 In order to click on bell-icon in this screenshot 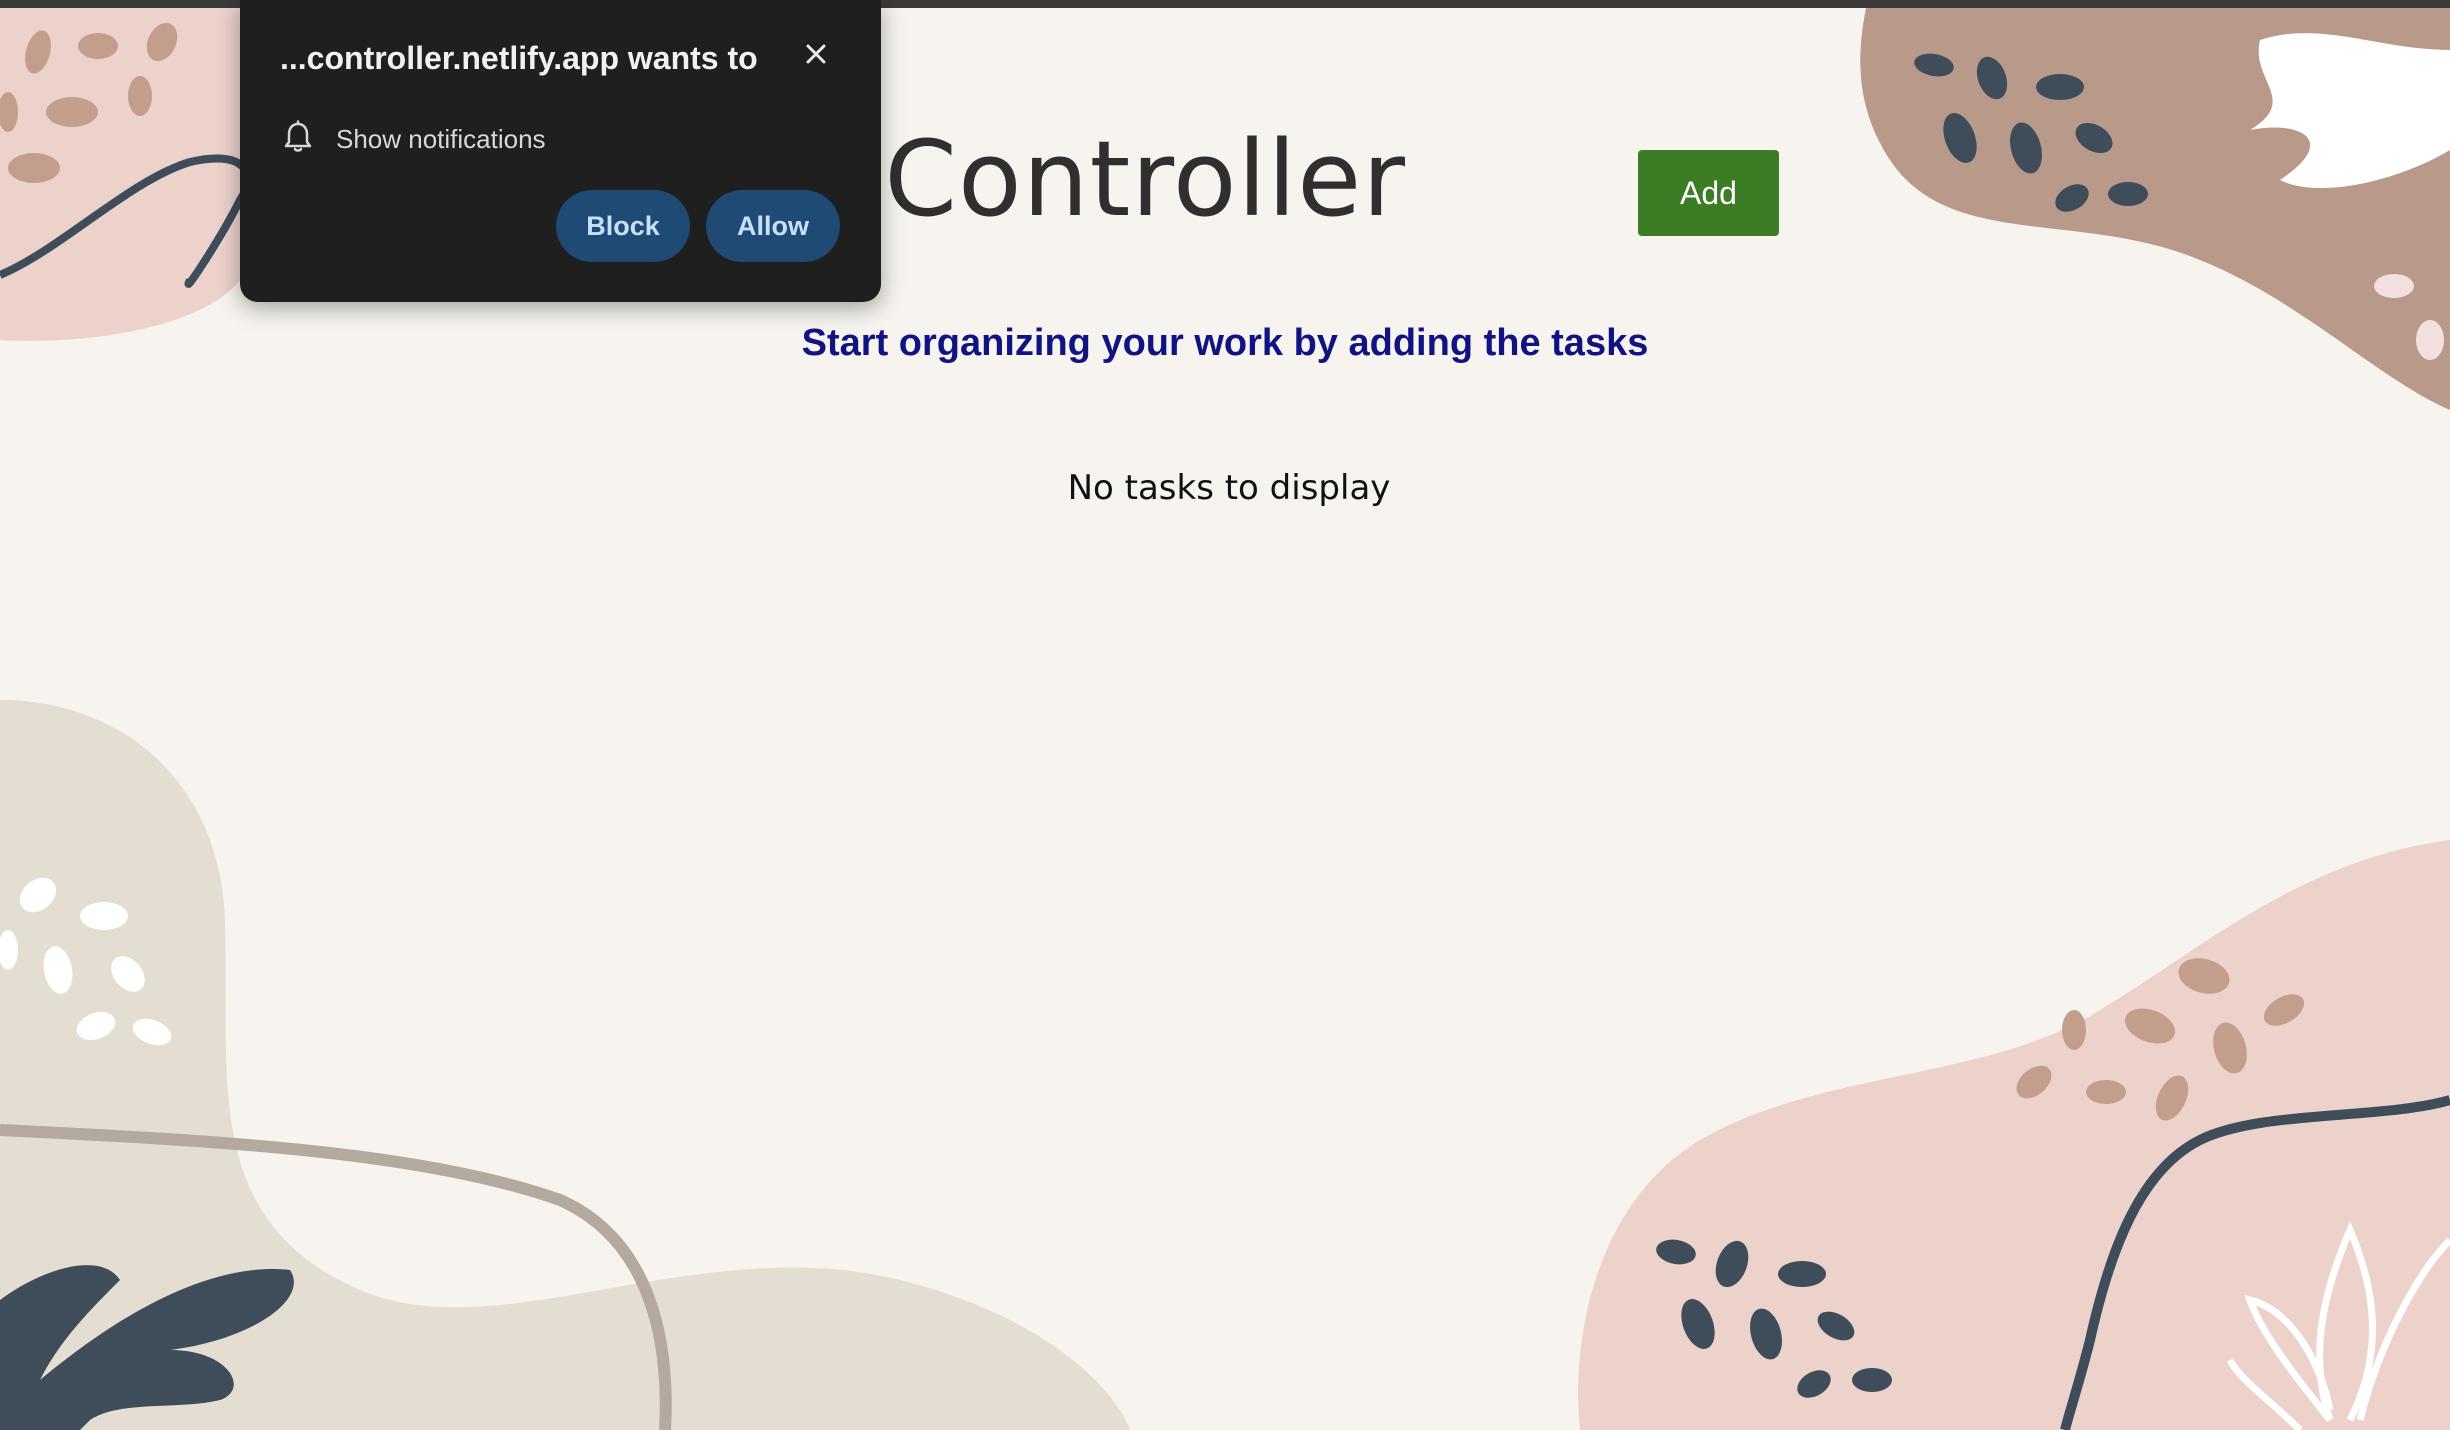, I will do `click(298, 139)`.